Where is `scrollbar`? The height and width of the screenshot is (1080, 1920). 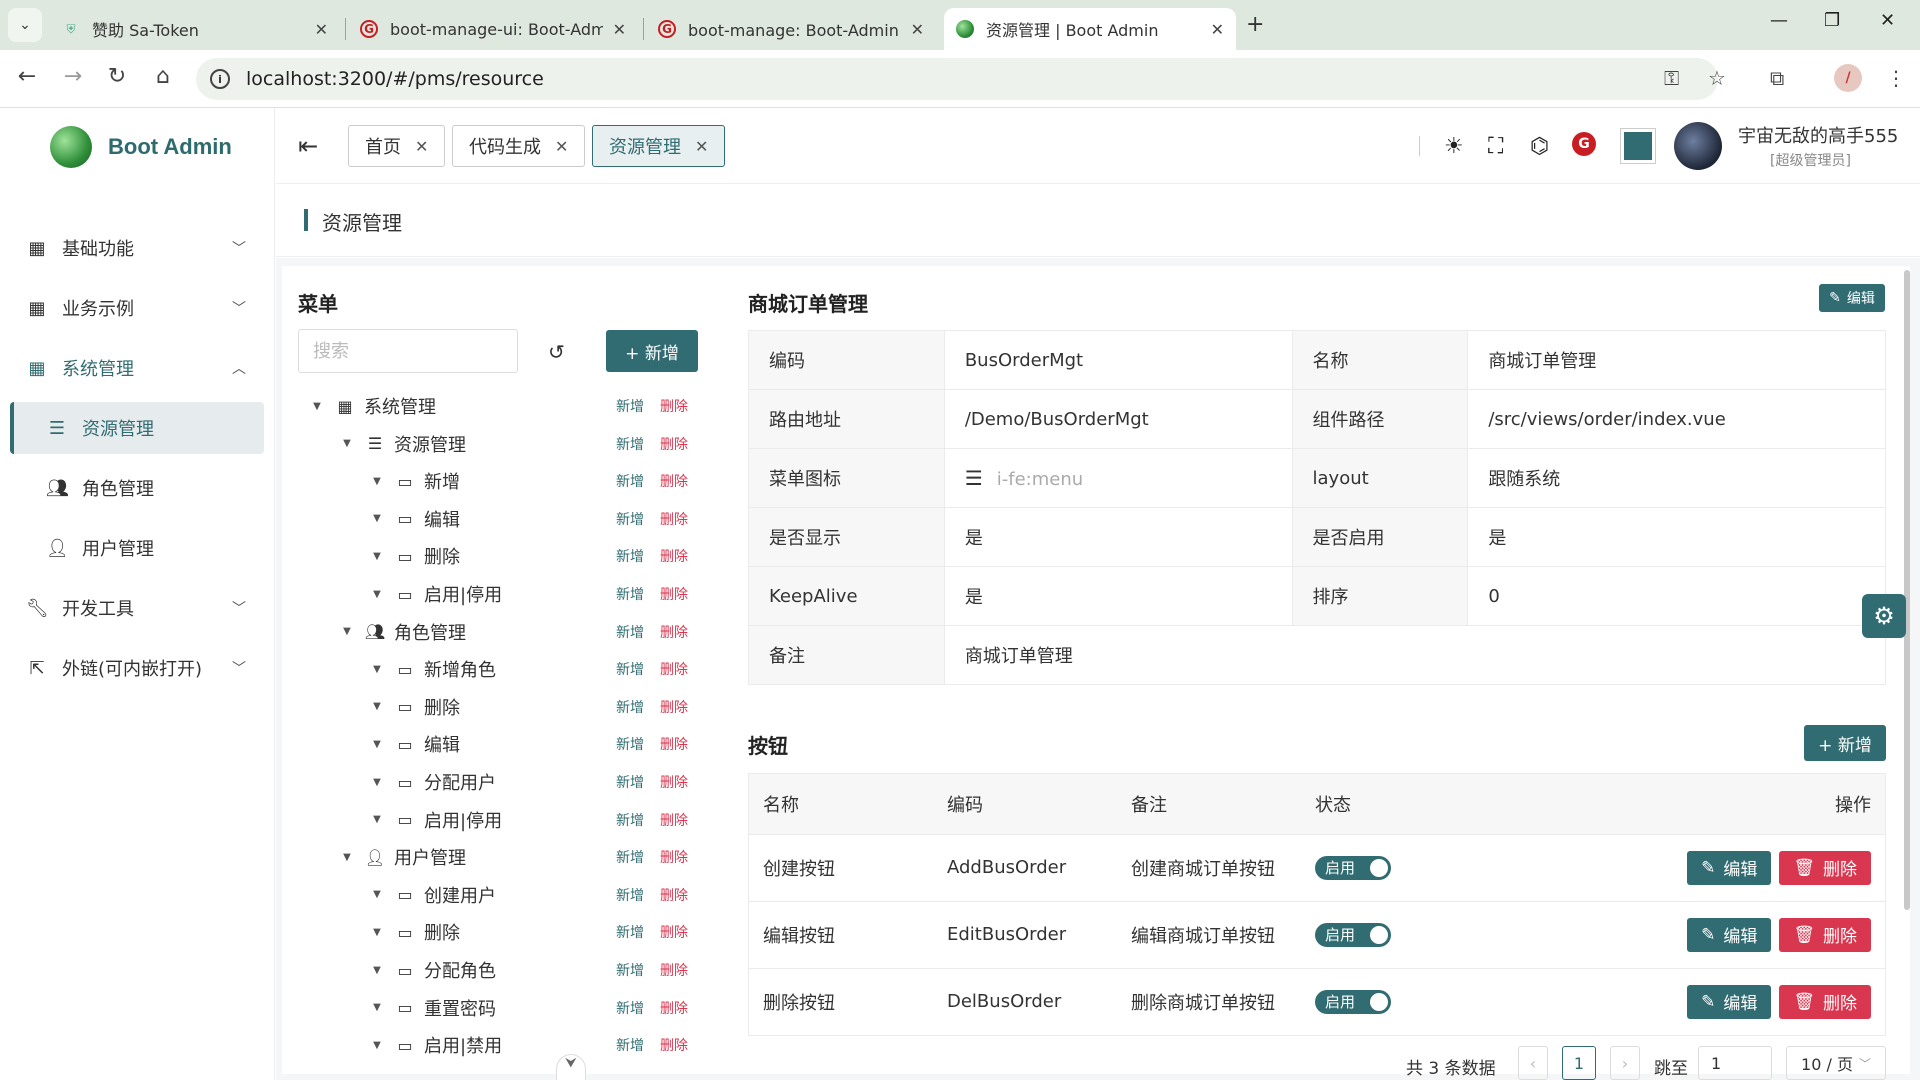
scrollbar is located at coordinates (1908, 670).